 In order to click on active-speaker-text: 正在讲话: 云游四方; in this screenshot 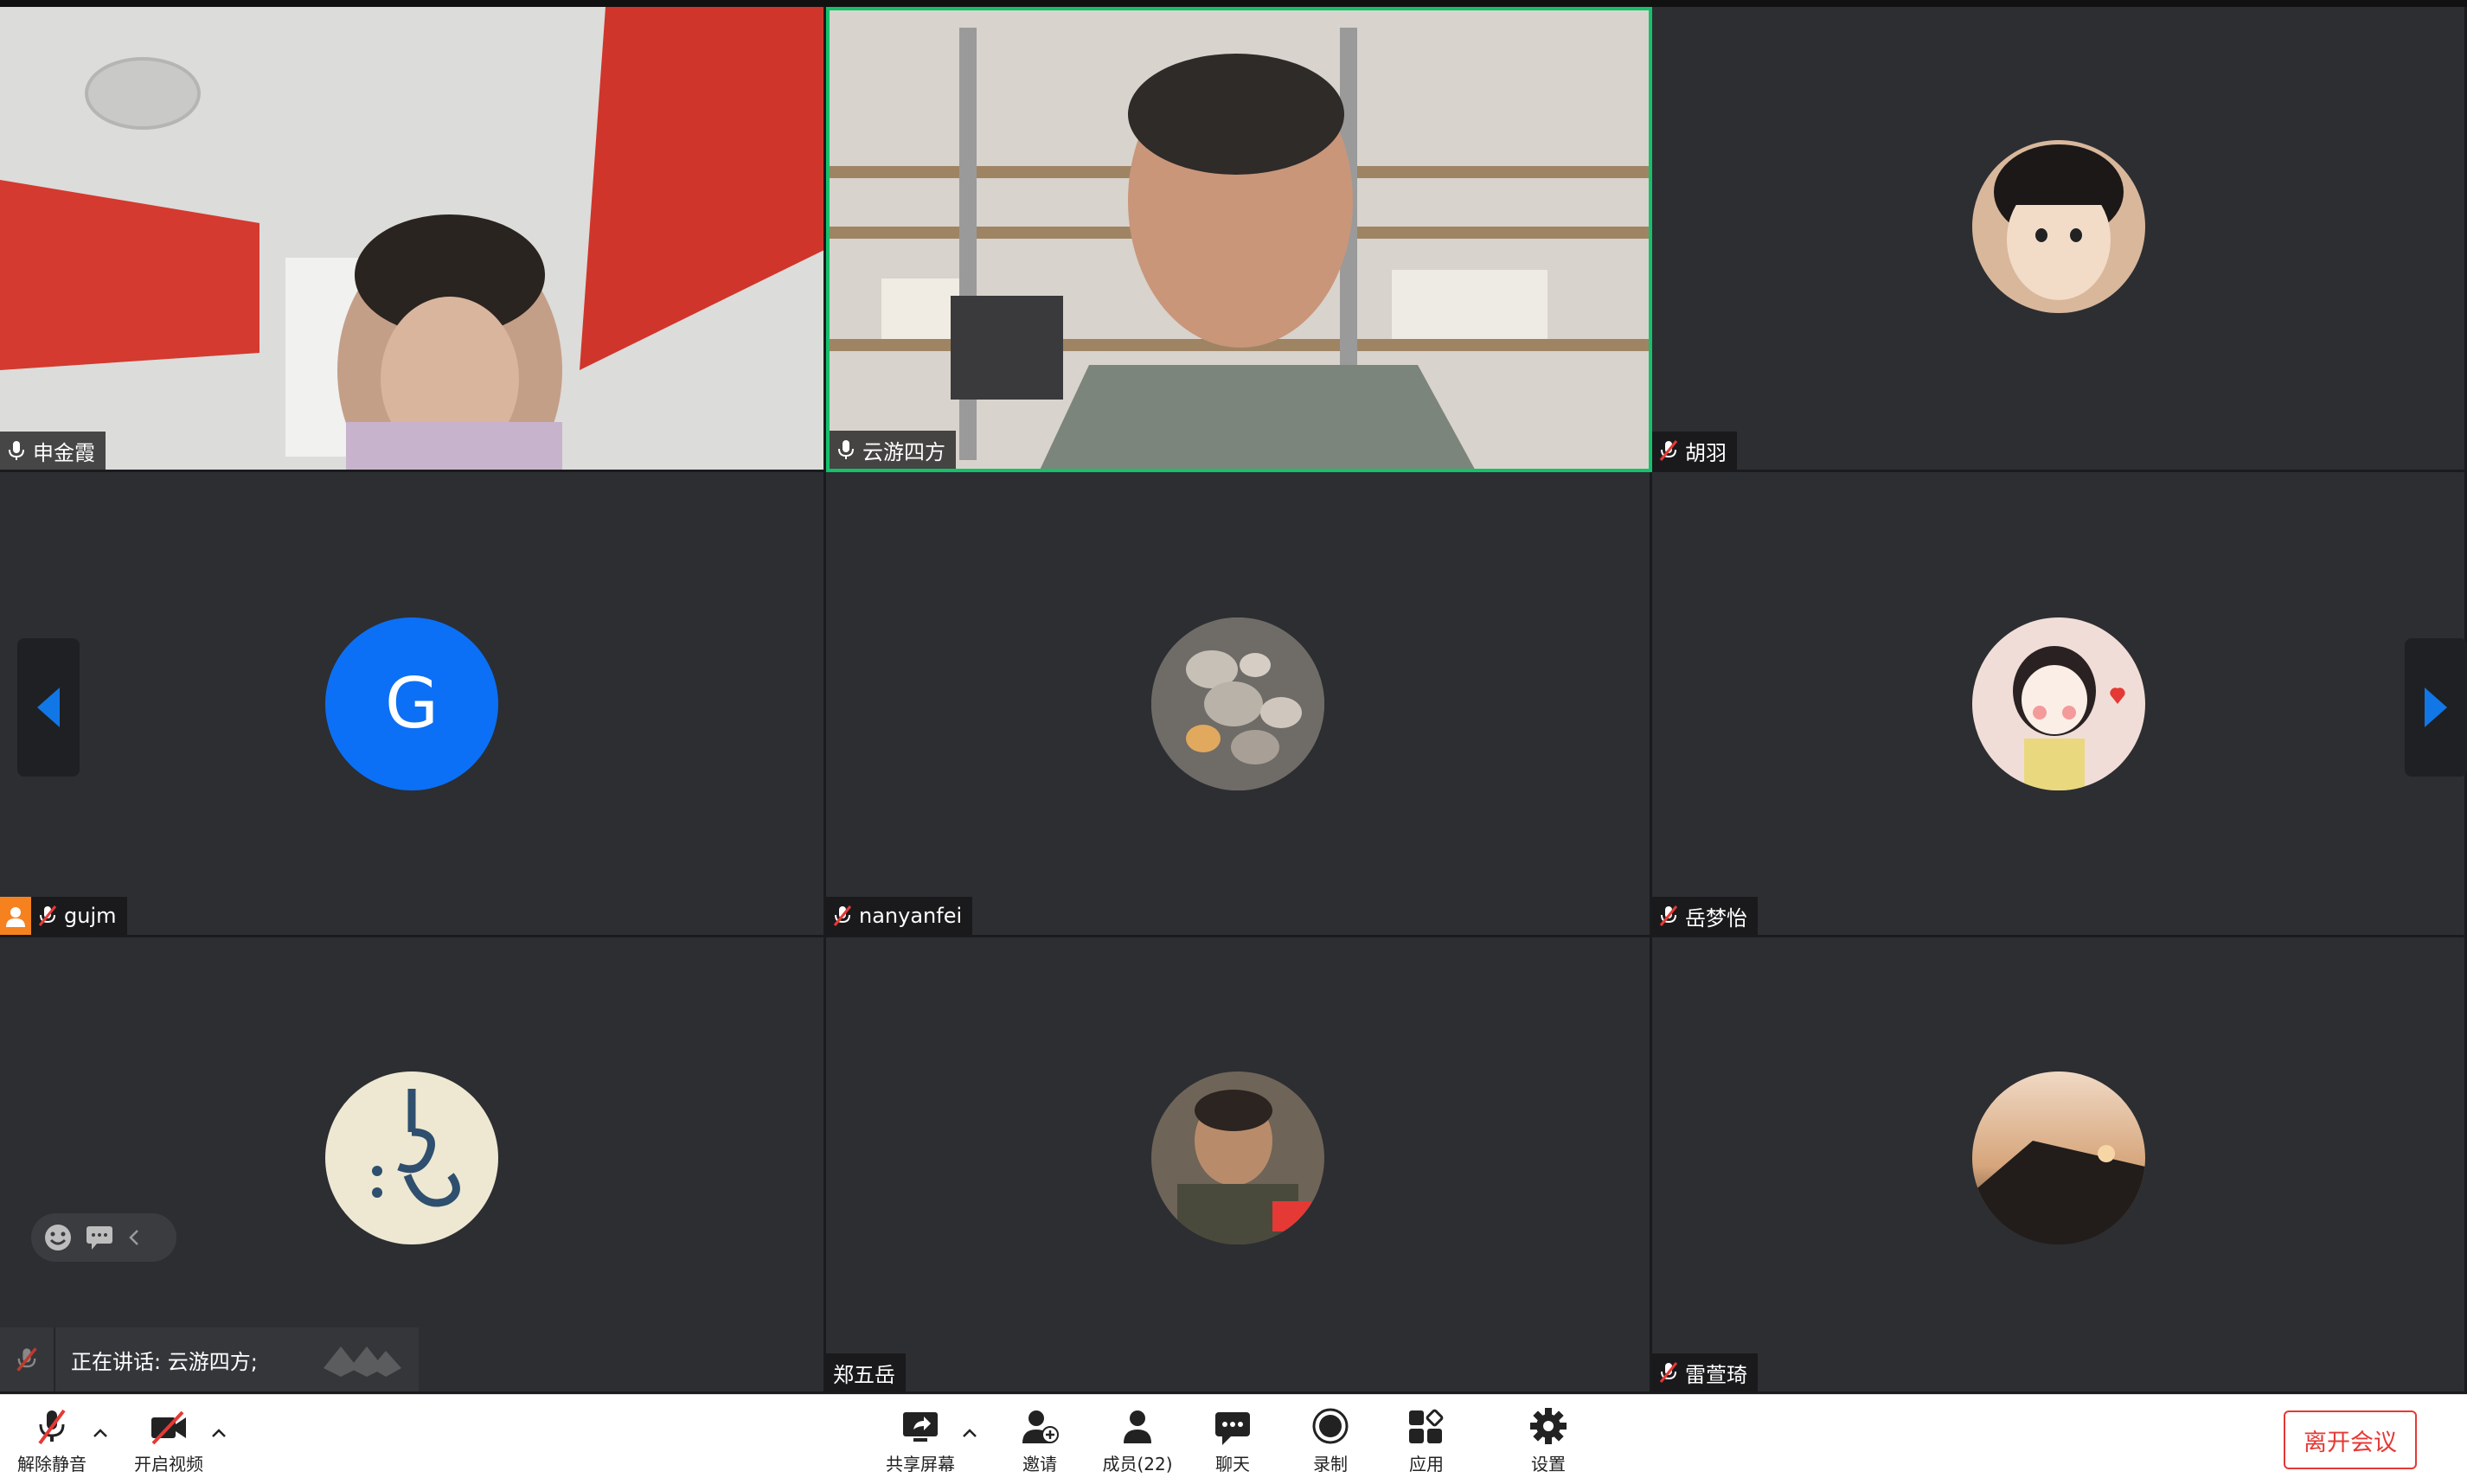, I will do `click(165, 1362)`.